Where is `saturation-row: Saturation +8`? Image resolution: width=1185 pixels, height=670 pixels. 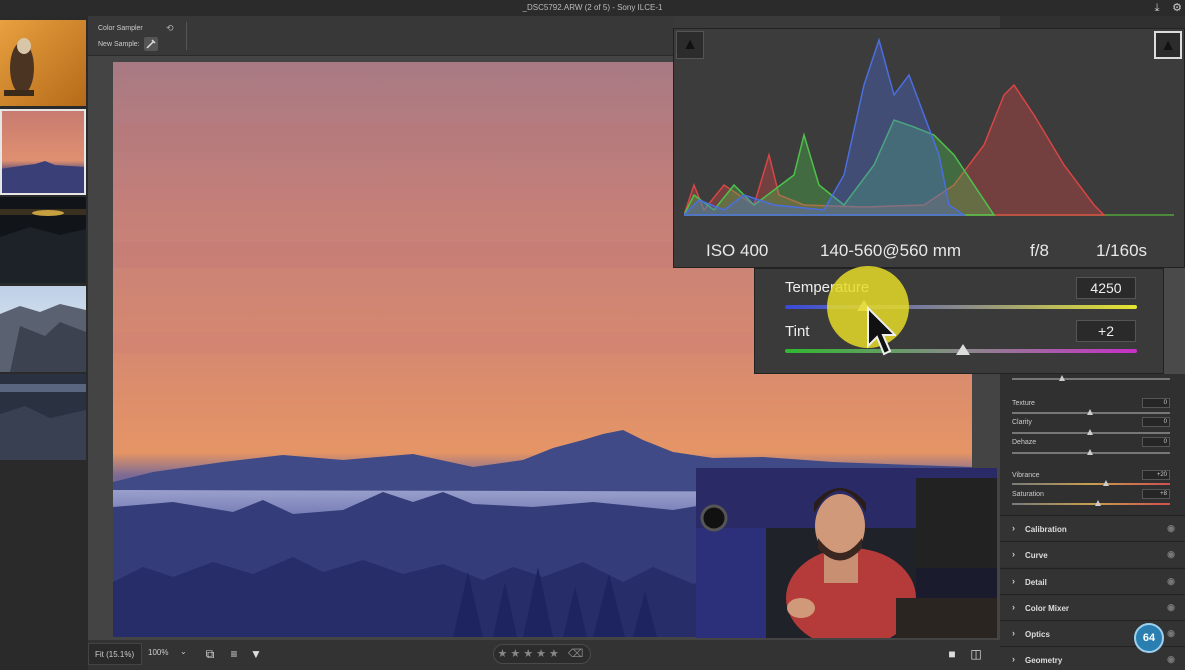
saturation-row: Saturation +8 is located at coordinates (1092, 494).